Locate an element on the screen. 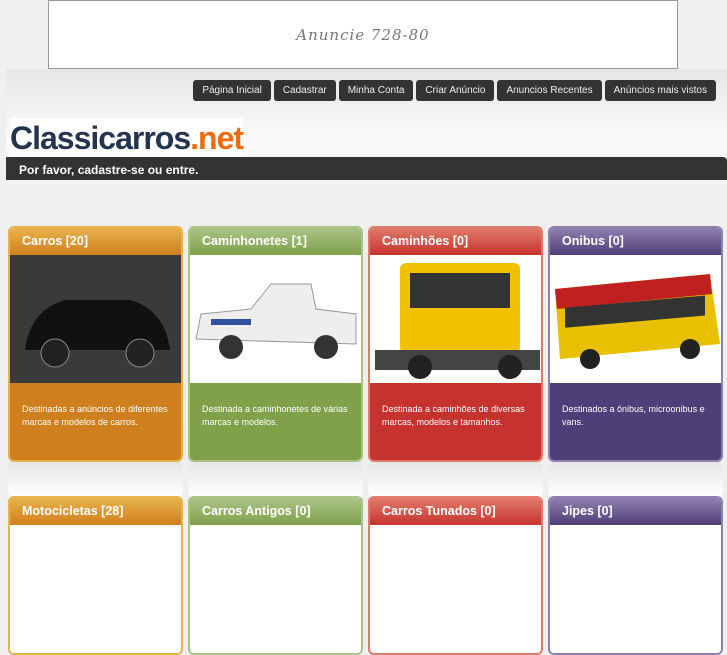 This screenshot has height=655, width=727. tuned-car-image is located at coordinates (455, 589).